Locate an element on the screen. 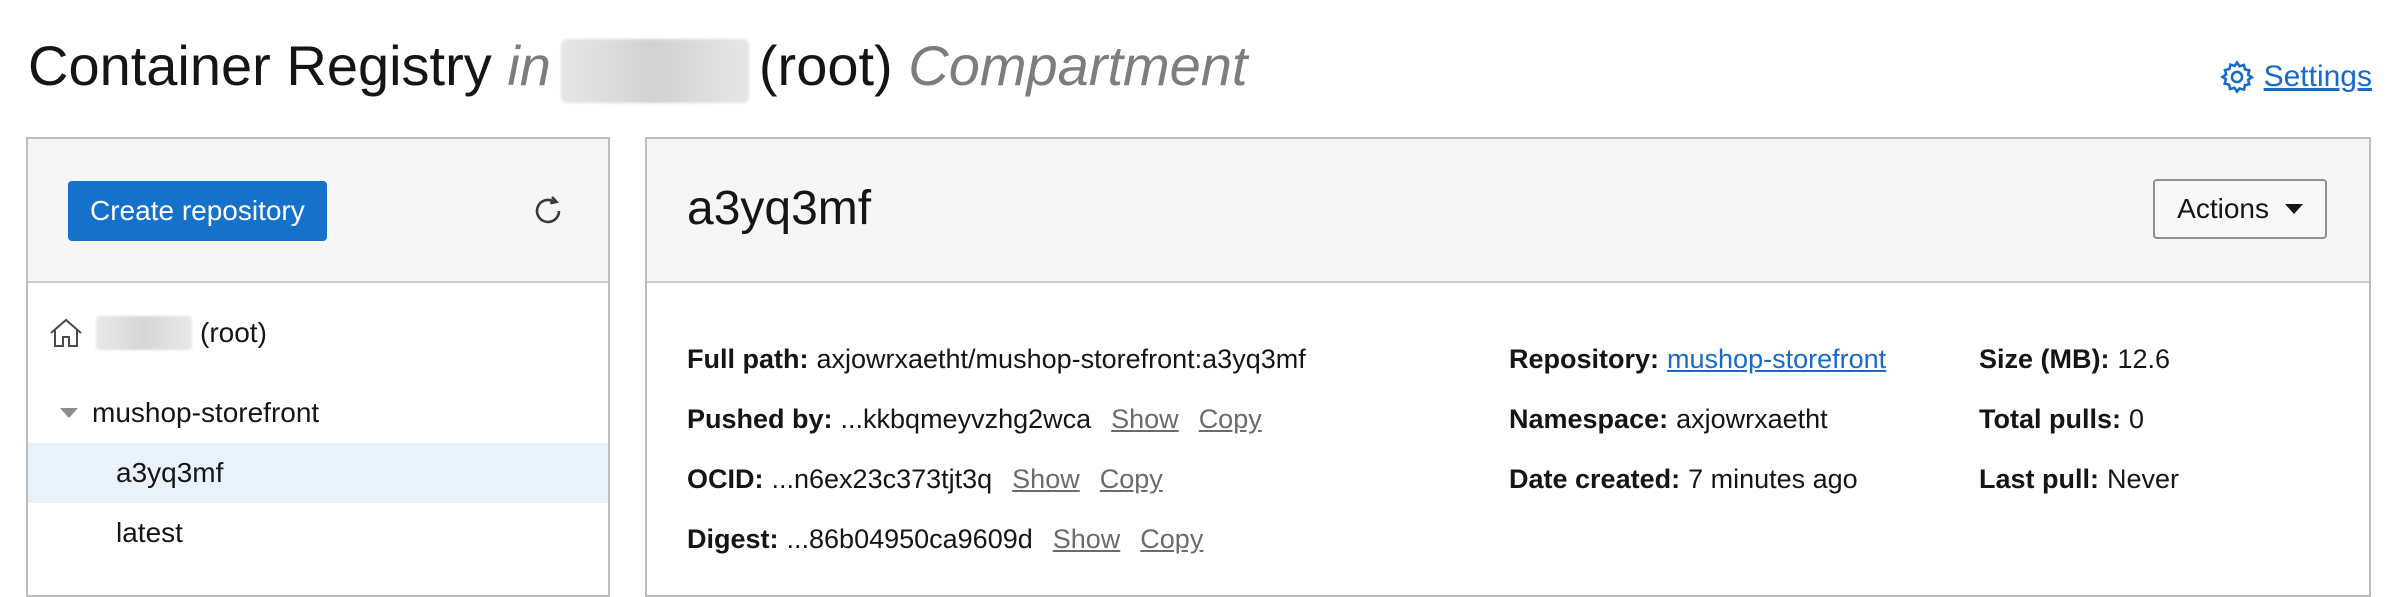 The height and width of the screenshot is (597, 2402). tree-item-repository: mushop-storefront is located at coordinates (318, 413).